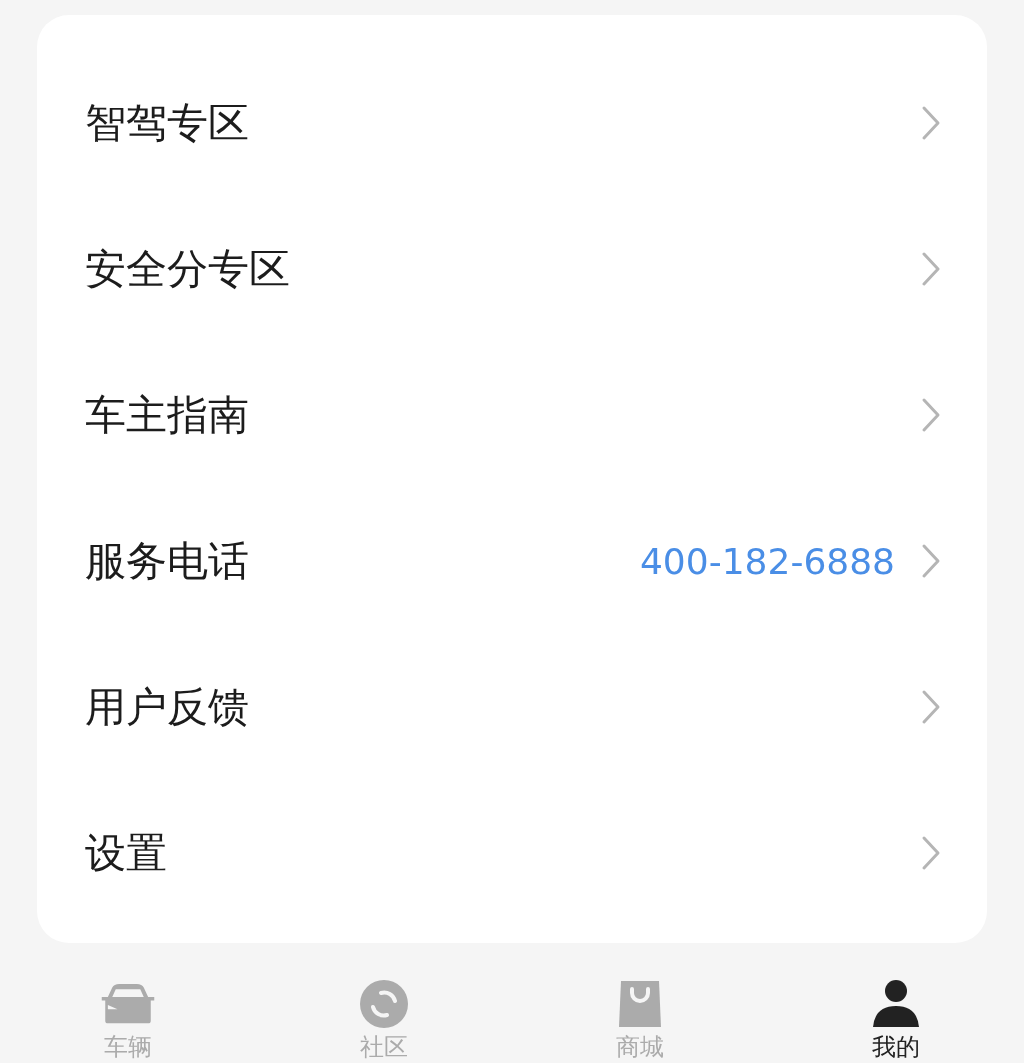  Describe the element at coordinates (167, 707) in the screenshot. I see `menu-label: 用户反馈` at that location.